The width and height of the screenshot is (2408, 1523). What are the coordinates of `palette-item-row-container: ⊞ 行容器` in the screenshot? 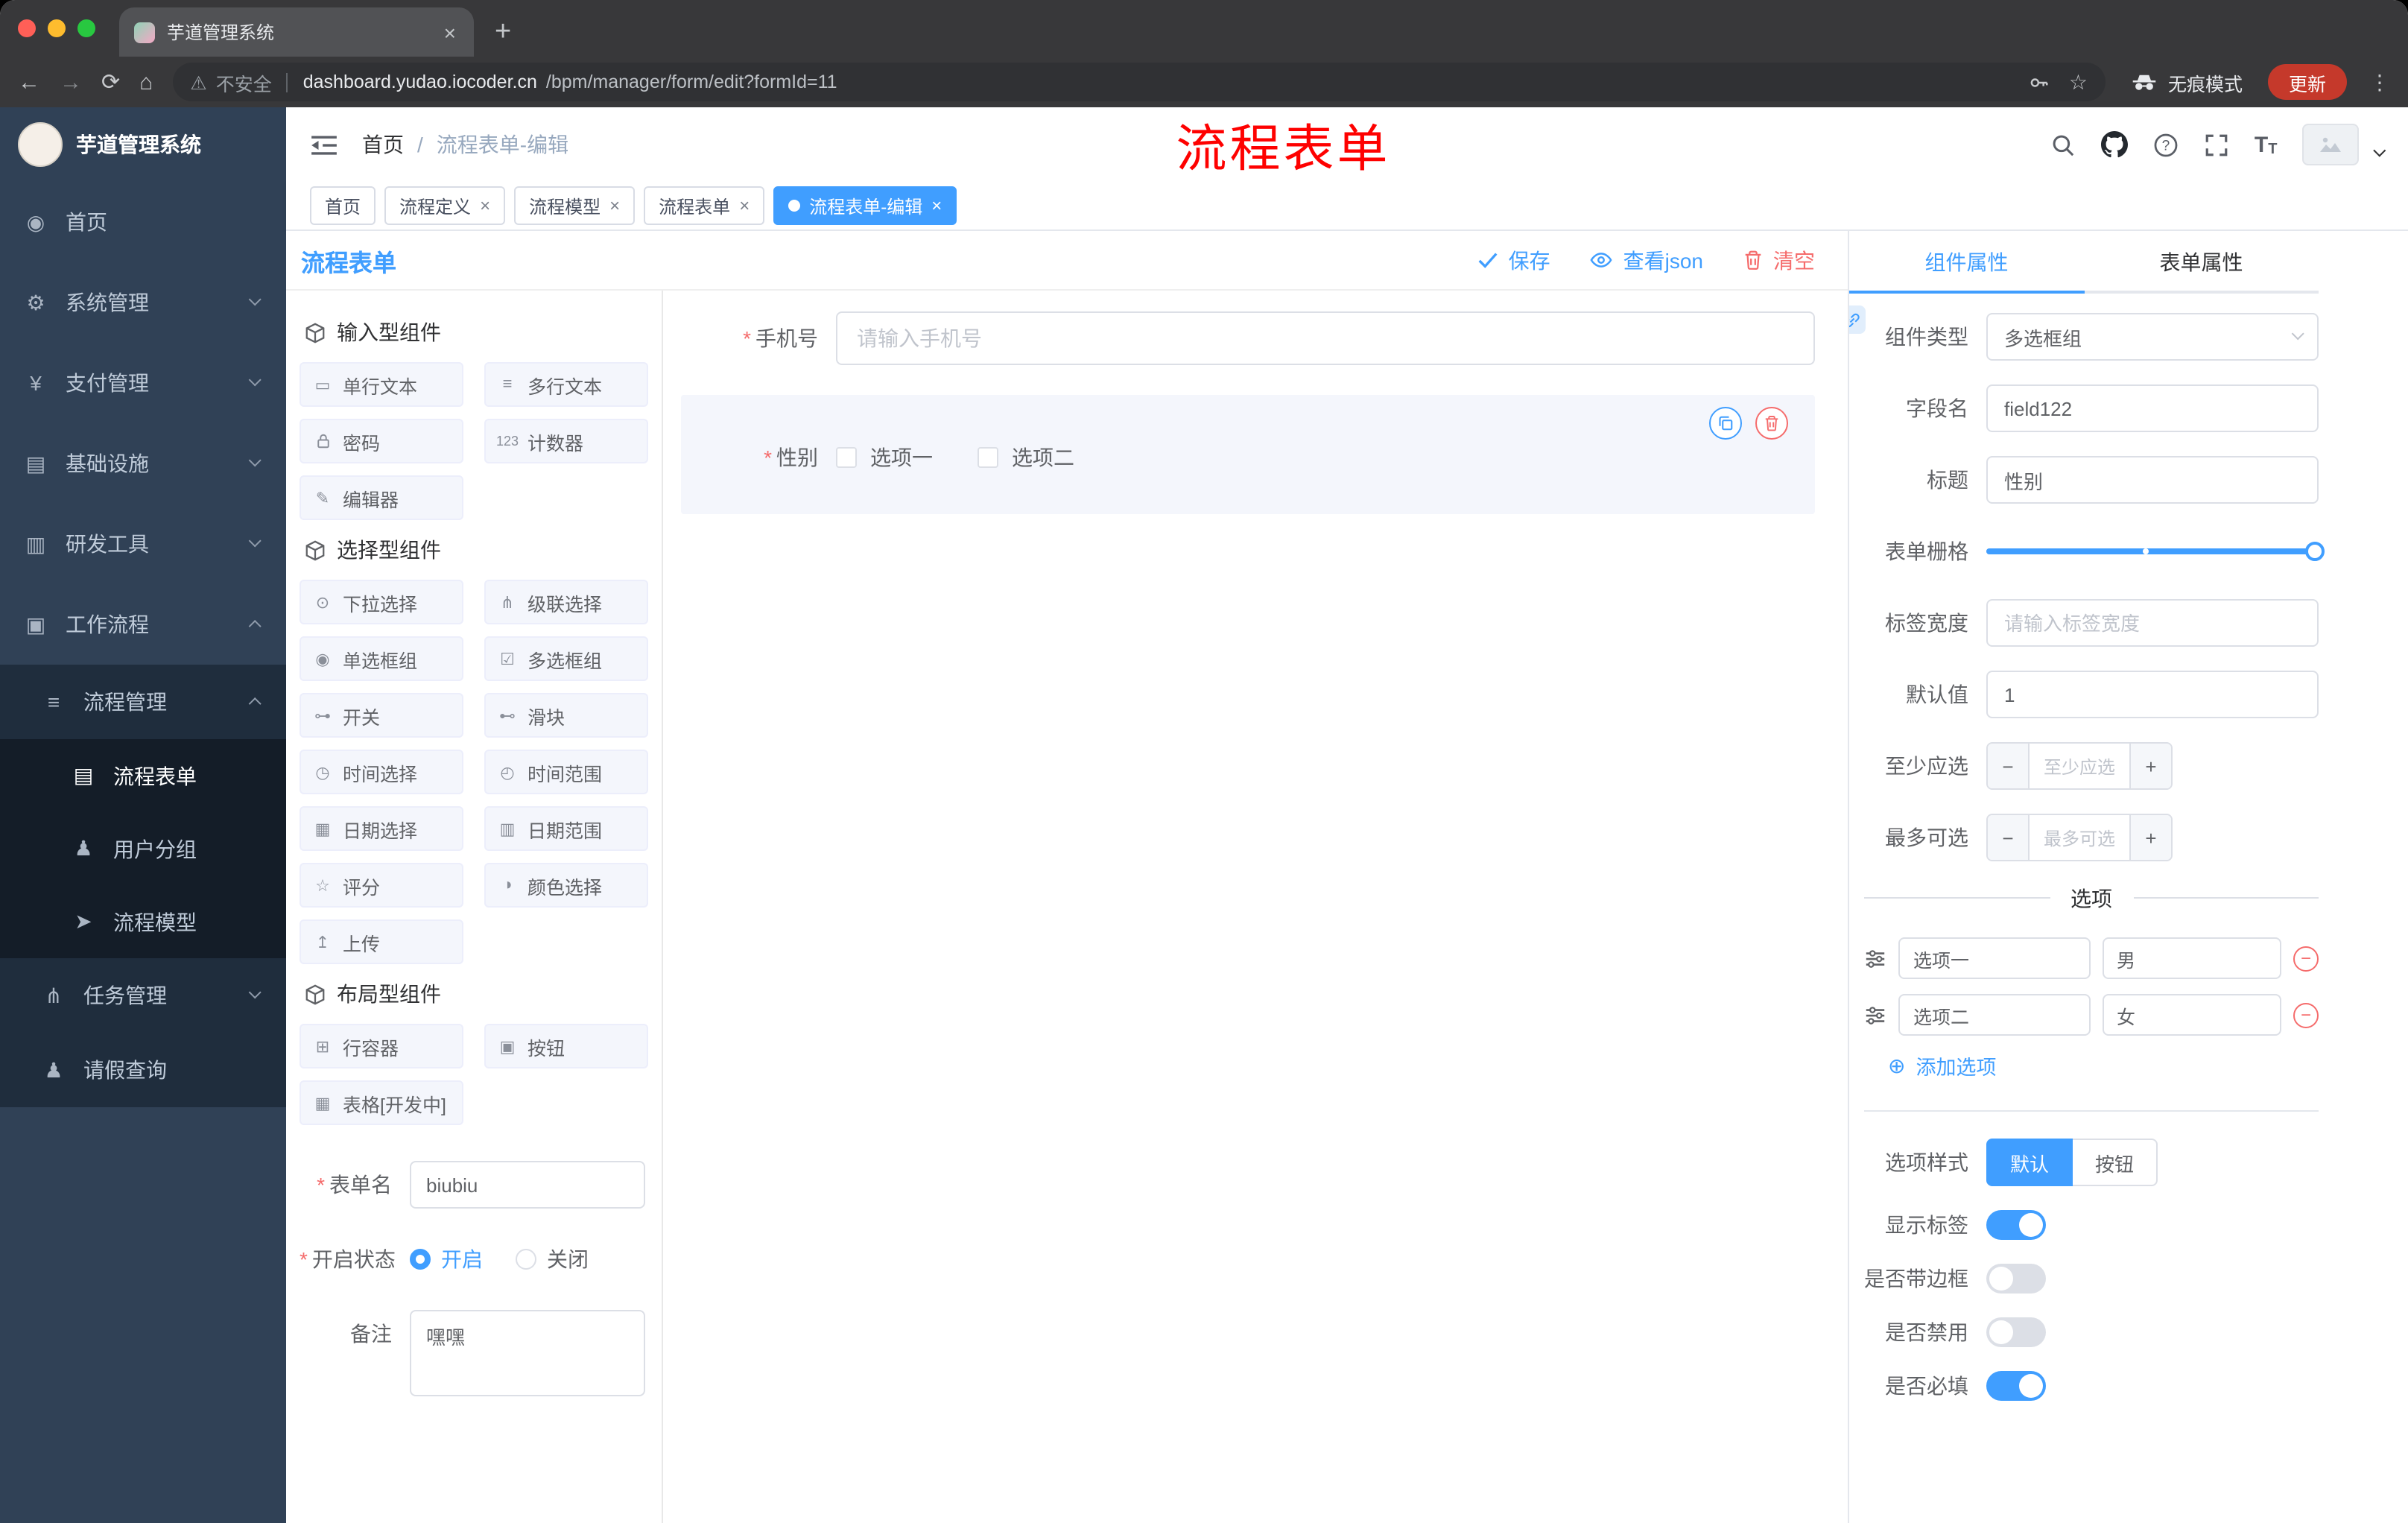 It's located at (381, 1046).